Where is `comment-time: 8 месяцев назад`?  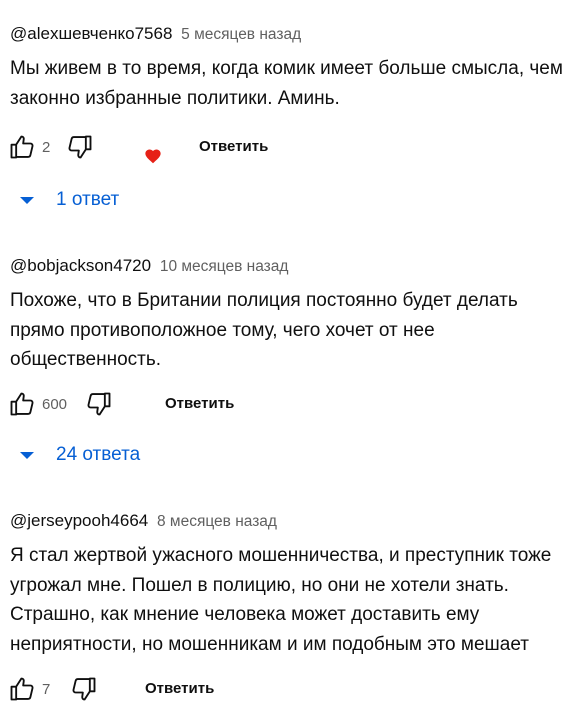 comment-time: 8 месяцев назад is located at coordinates (217, 521).